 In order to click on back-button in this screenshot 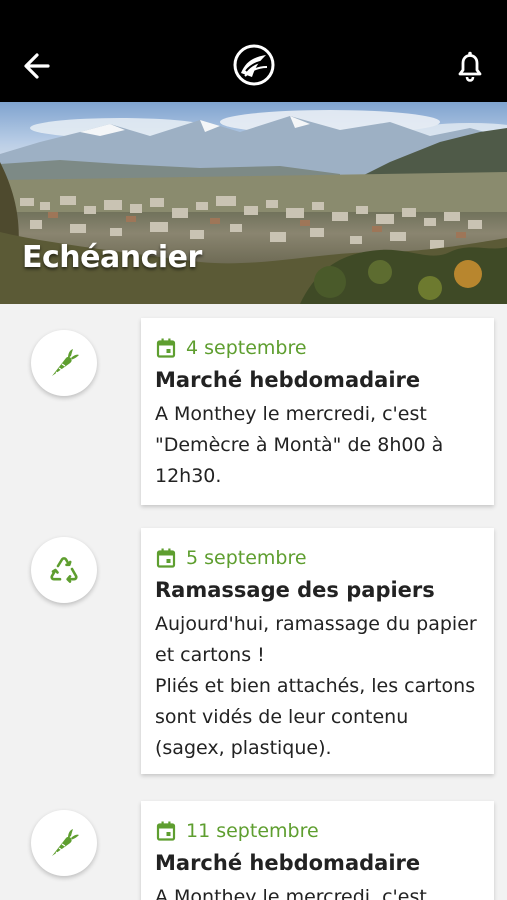, I will do `click(38, 66)`.